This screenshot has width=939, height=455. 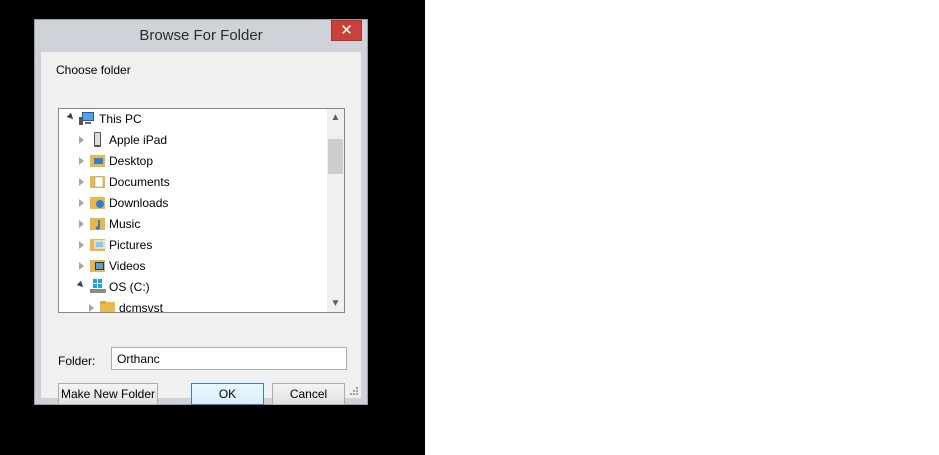 I want to click on resize-grip-icon, so click(x=354, y=391).